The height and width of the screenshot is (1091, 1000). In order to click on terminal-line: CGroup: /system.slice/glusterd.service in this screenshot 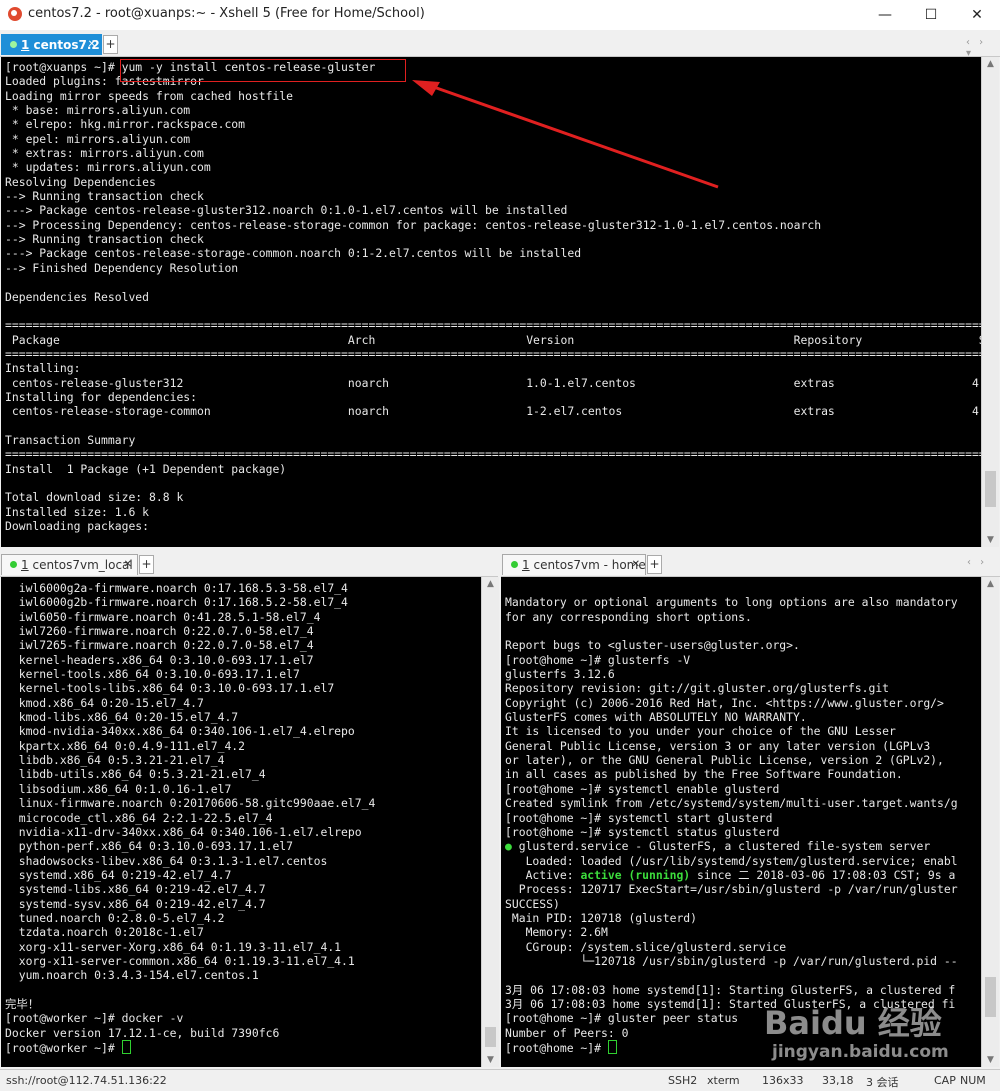, I will do `click(646, 946)`.